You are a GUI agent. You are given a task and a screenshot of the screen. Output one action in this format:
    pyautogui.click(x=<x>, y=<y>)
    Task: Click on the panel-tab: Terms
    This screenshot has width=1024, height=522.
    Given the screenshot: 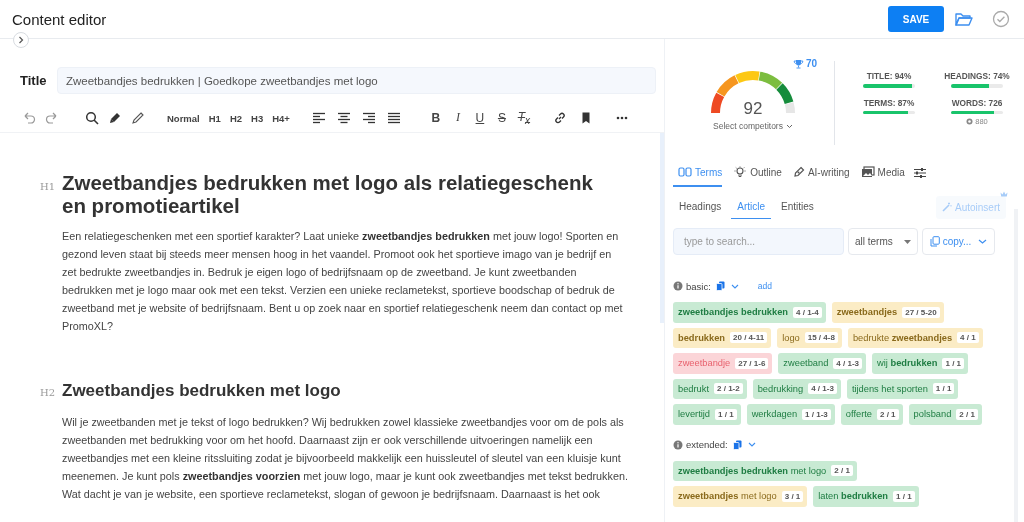 What is the action you would take?
    pyautogui.click(x=698, y=173)
    